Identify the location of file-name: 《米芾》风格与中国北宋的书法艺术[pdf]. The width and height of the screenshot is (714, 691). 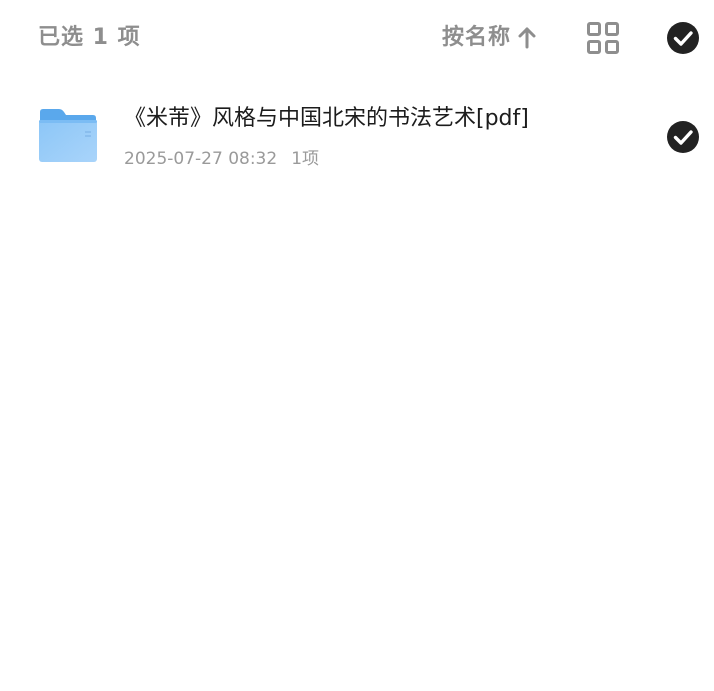
(326, 118).